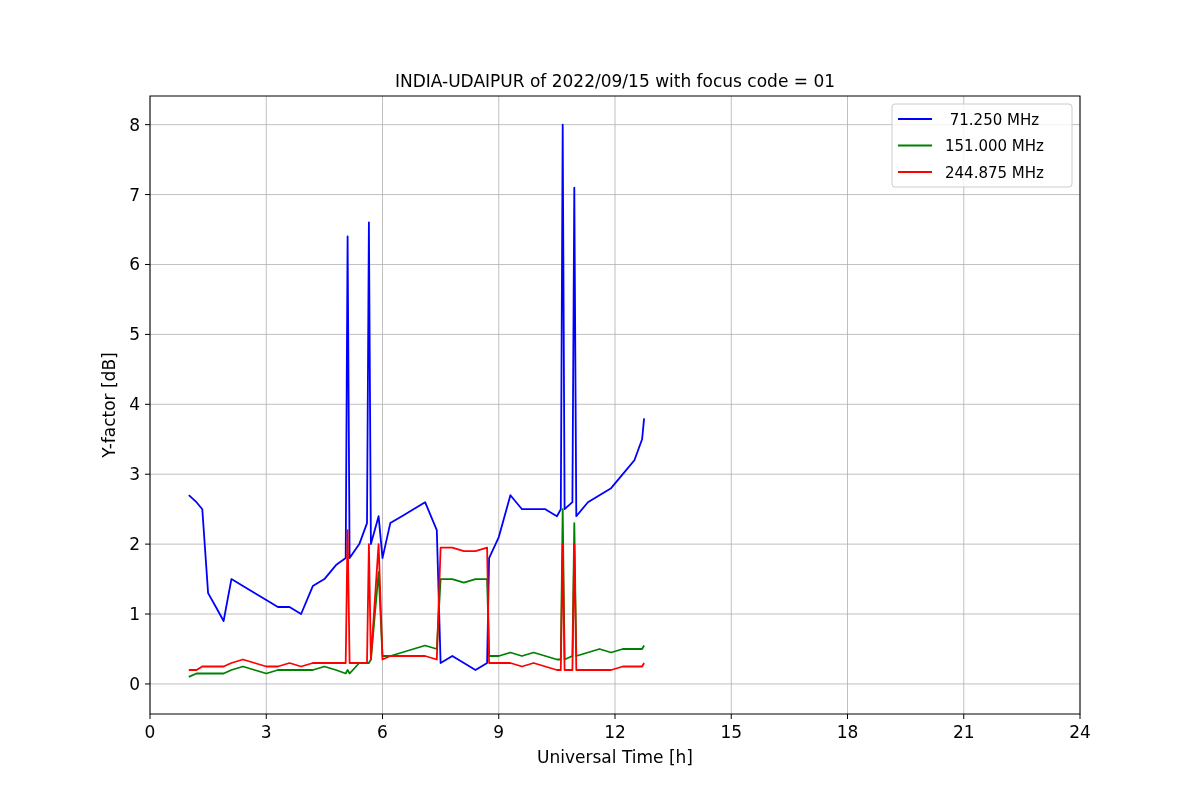 The image size is (1200, 800). Describe the element at coordinates (731, 732) in the screenshot. I see `x-tick-label: 15` at that location.